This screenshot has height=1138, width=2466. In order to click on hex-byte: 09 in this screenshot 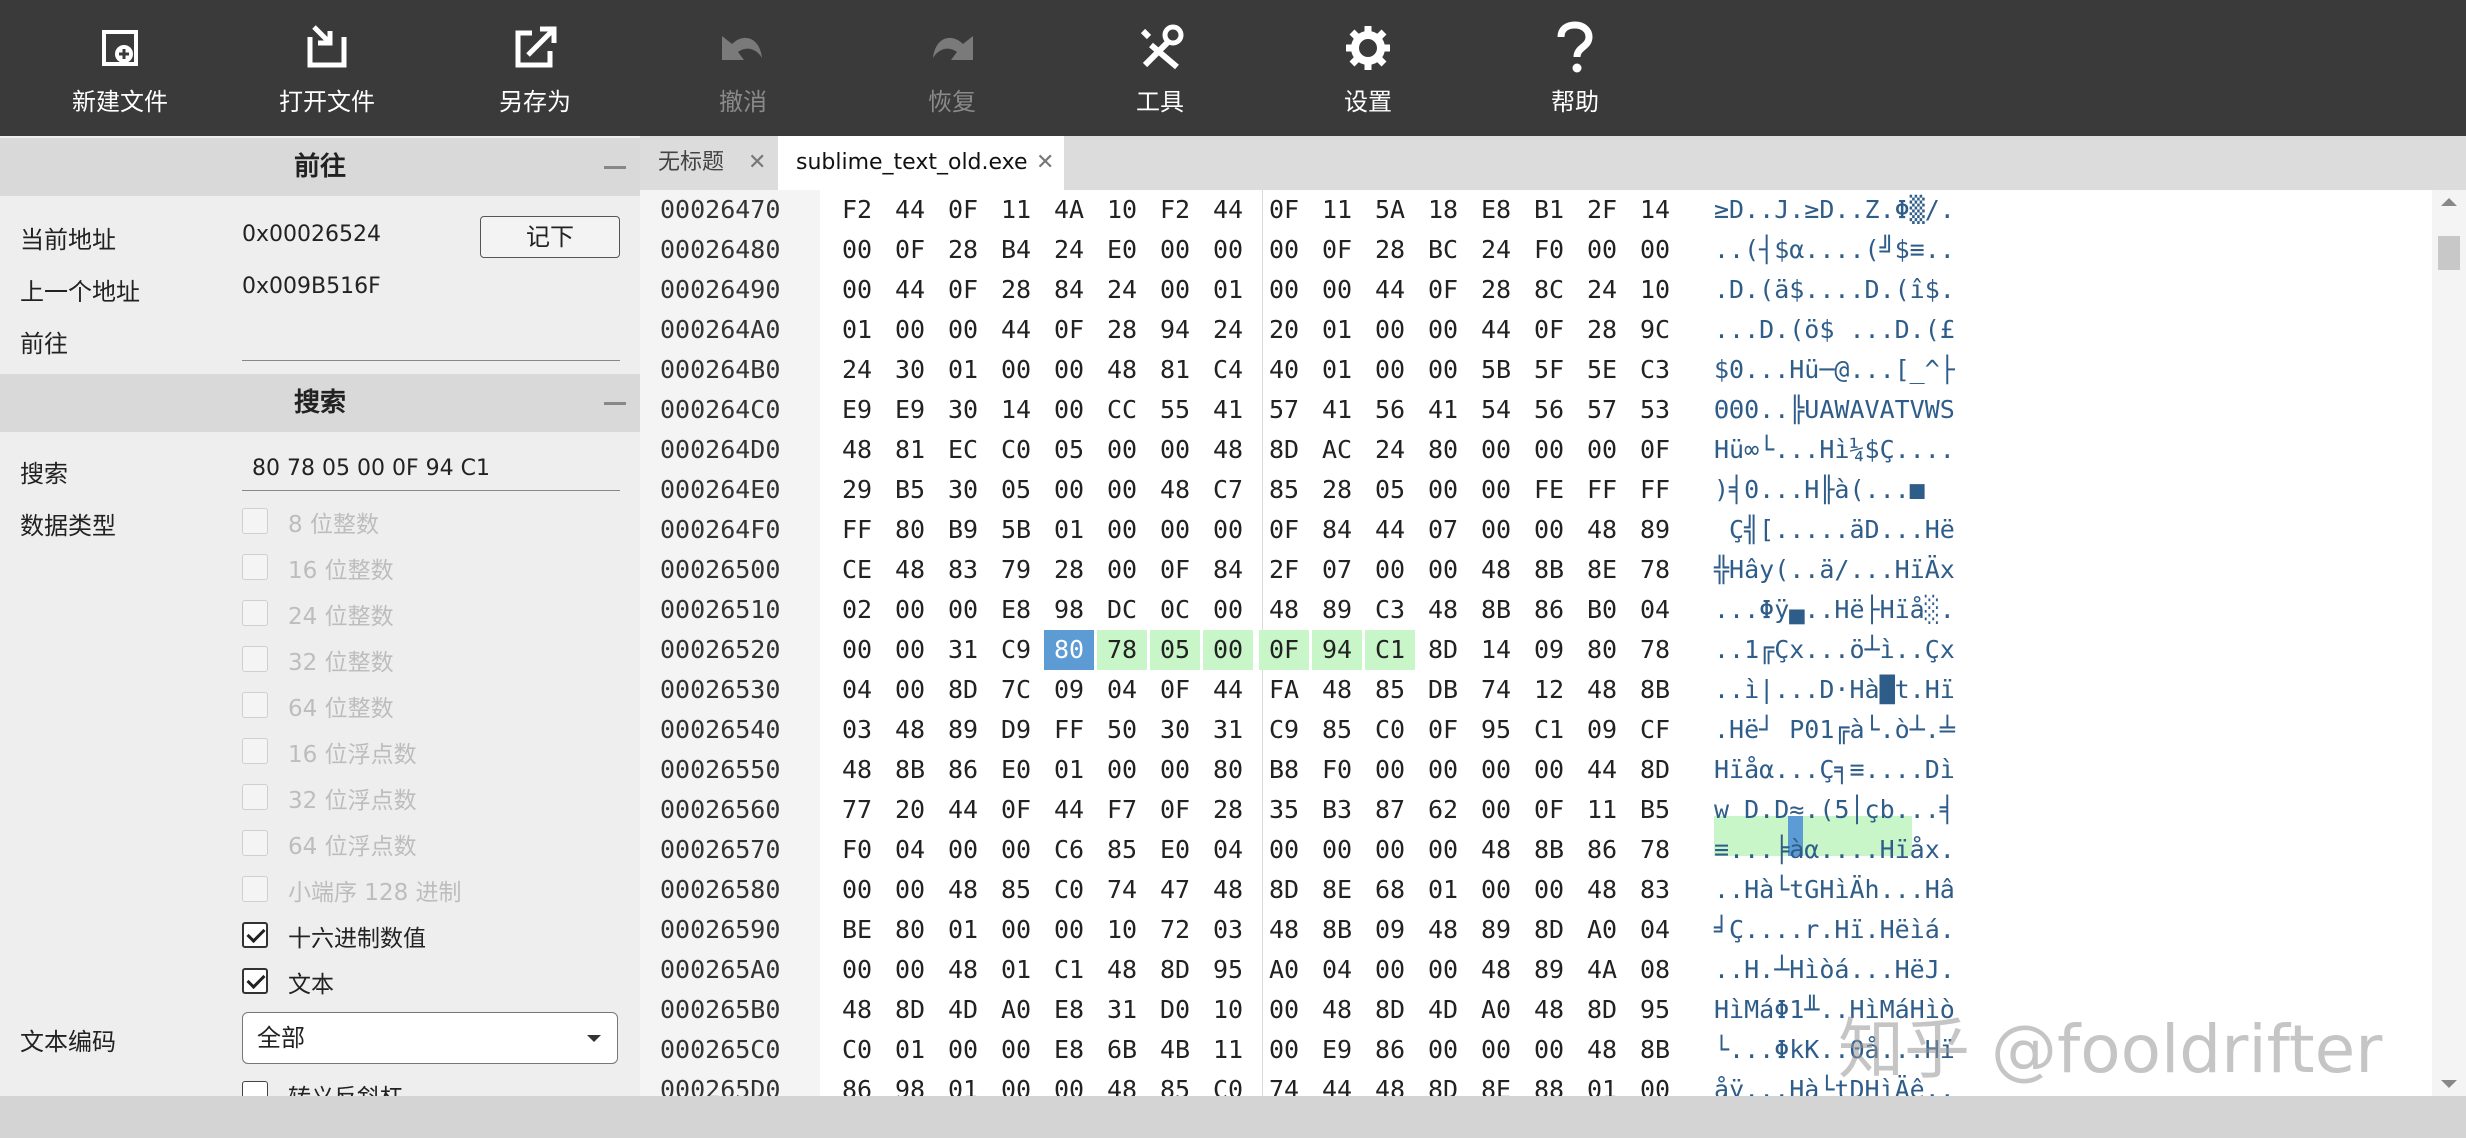, I will do `click(1069, 690)`.